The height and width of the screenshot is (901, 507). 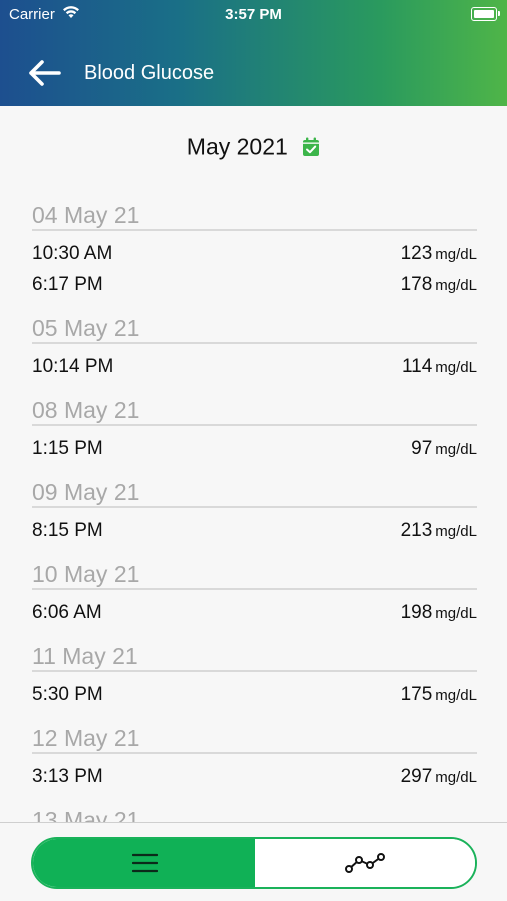 I want to click on back-button, so click(x=46, y=73).